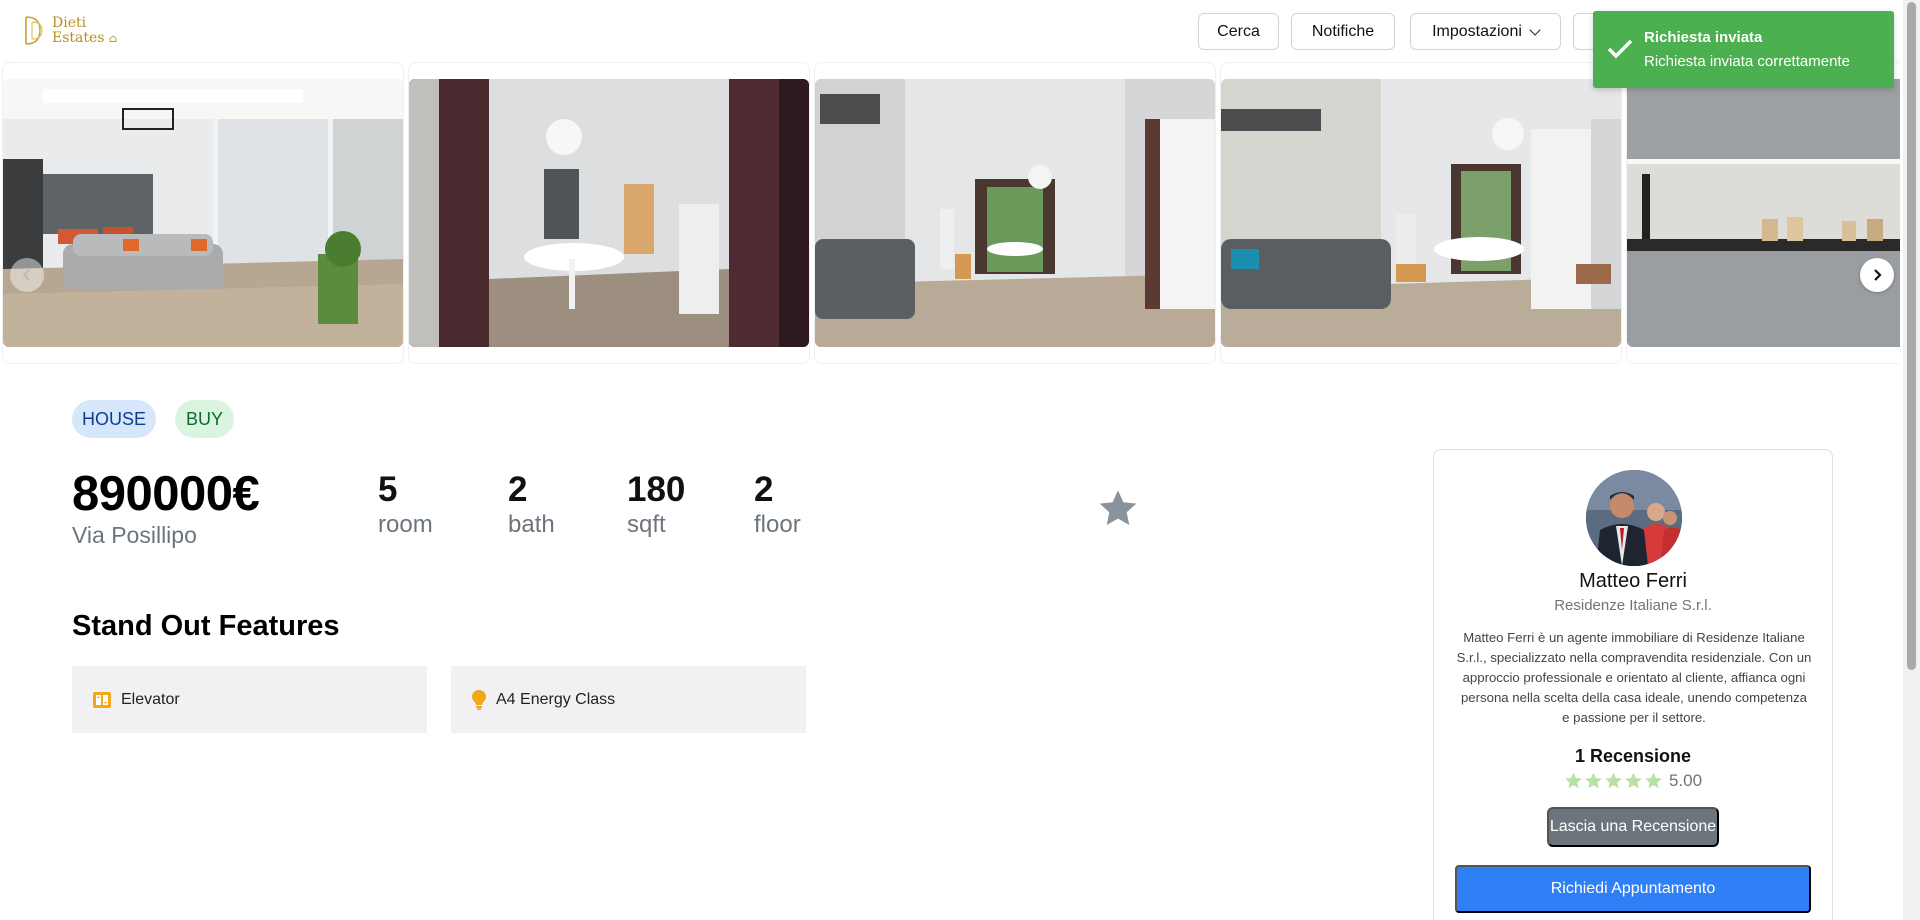  I want to click on stat-value: 5, so click(388, 489).